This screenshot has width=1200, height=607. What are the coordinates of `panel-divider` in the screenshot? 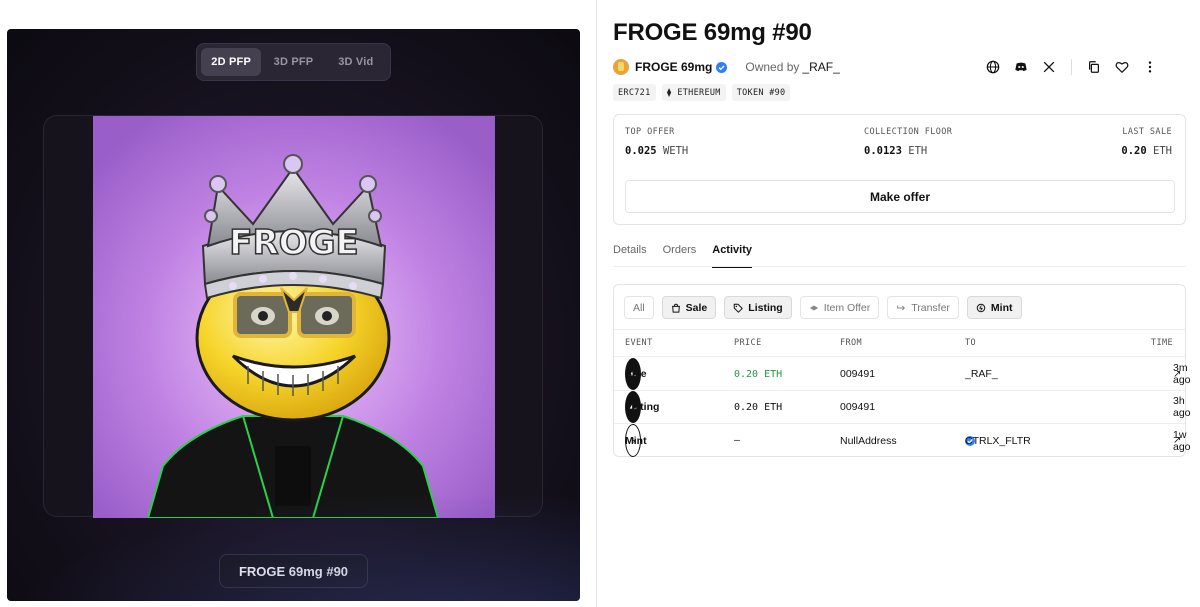 It's located at (596, 303).